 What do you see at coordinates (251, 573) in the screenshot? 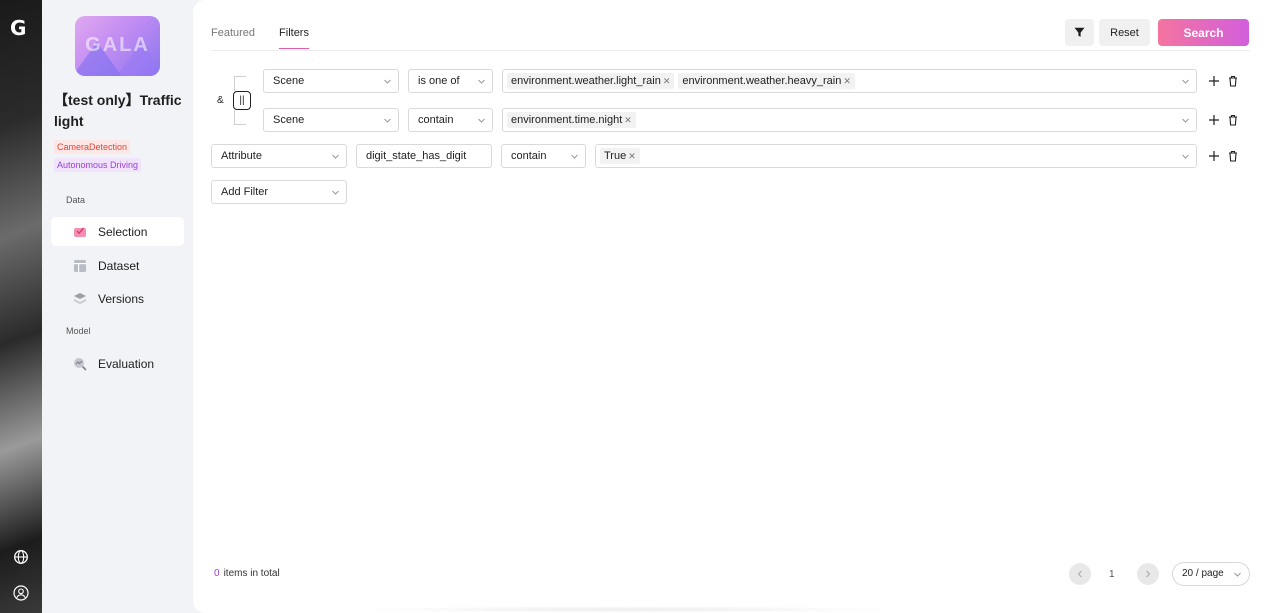
I see `items-count-suffix: items in total` at bounding box center [251, 573].